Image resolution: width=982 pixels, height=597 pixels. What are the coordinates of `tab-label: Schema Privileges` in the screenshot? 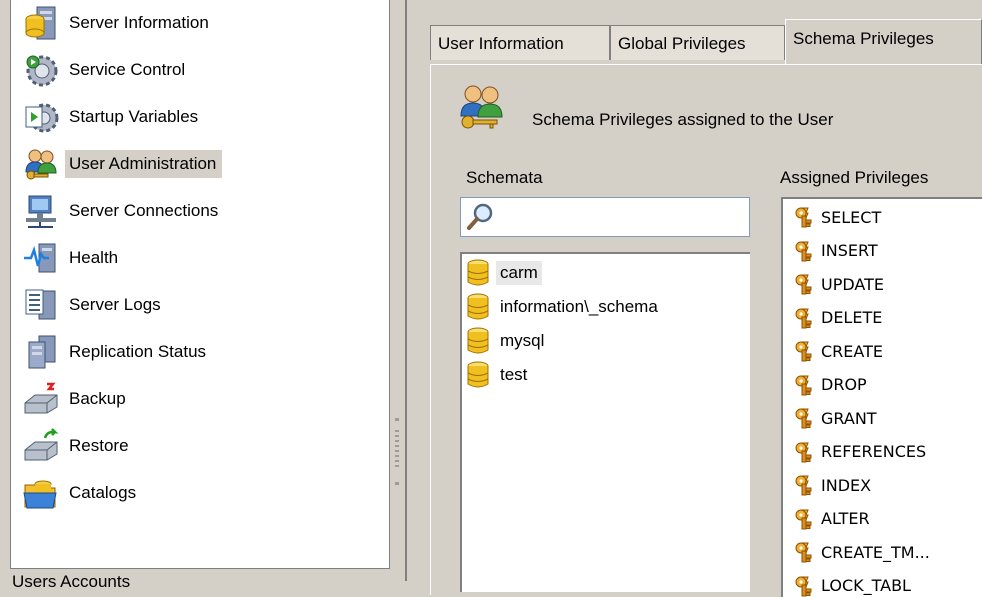 It's located at (863, 38).